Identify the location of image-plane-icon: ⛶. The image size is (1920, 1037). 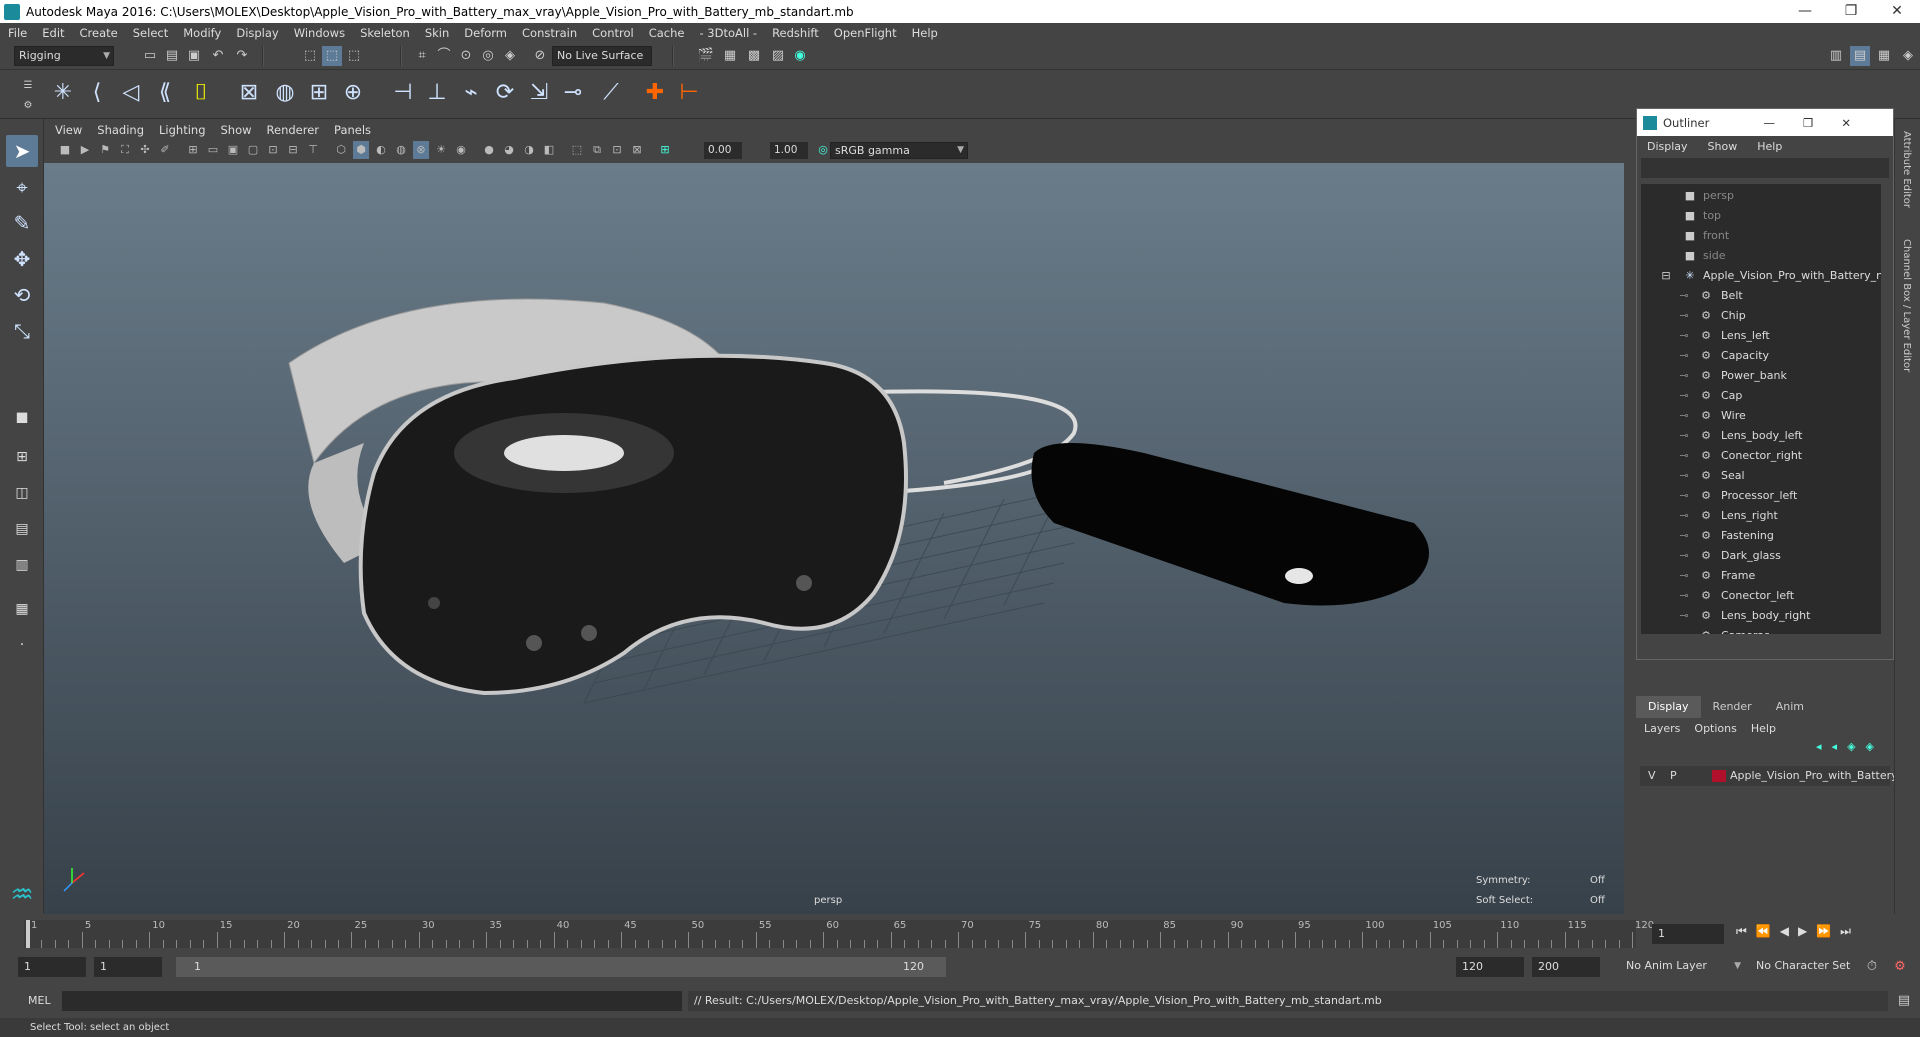
(125, 150).